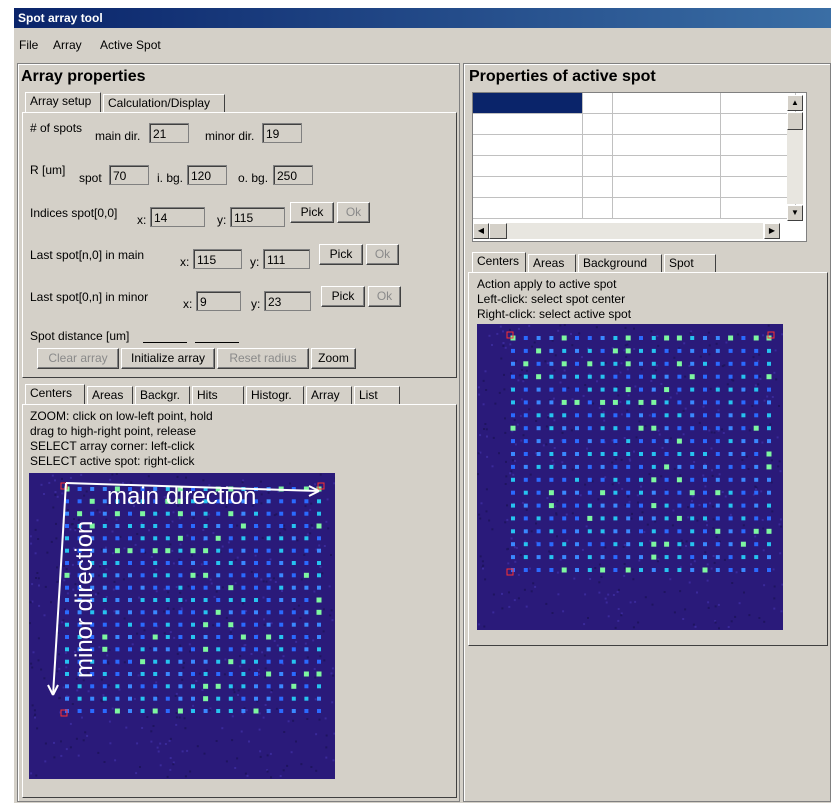  I want to click on grid-hscroll-thumb, so click(498, 231).